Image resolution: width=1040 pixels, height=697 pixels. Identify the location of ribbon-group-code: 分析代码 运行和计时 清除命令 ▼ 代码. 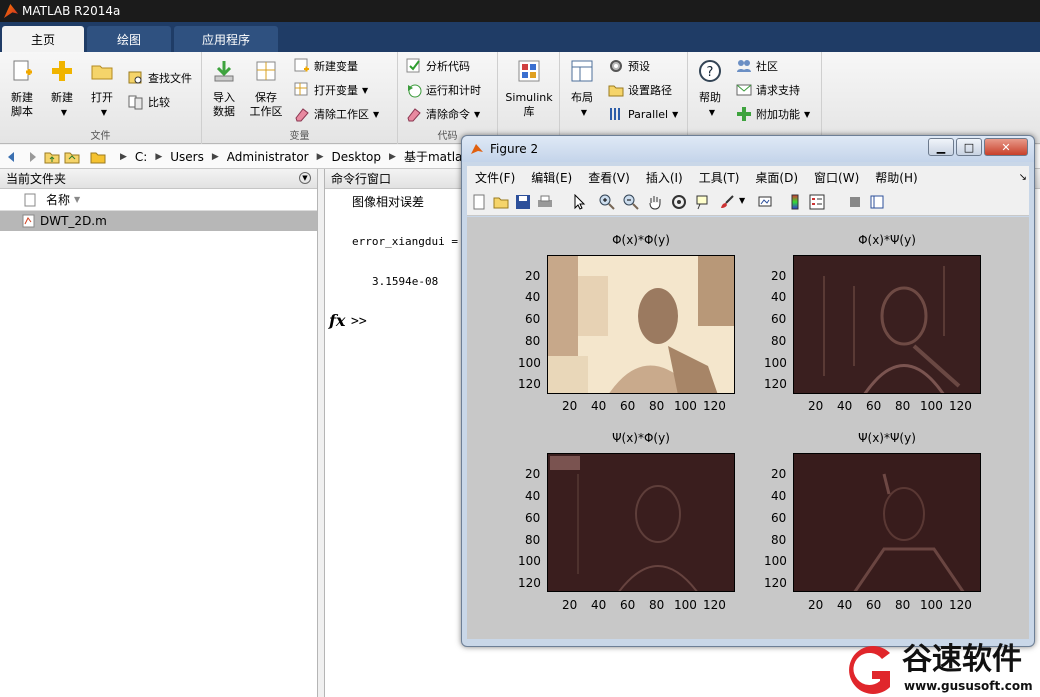
(448, 98).